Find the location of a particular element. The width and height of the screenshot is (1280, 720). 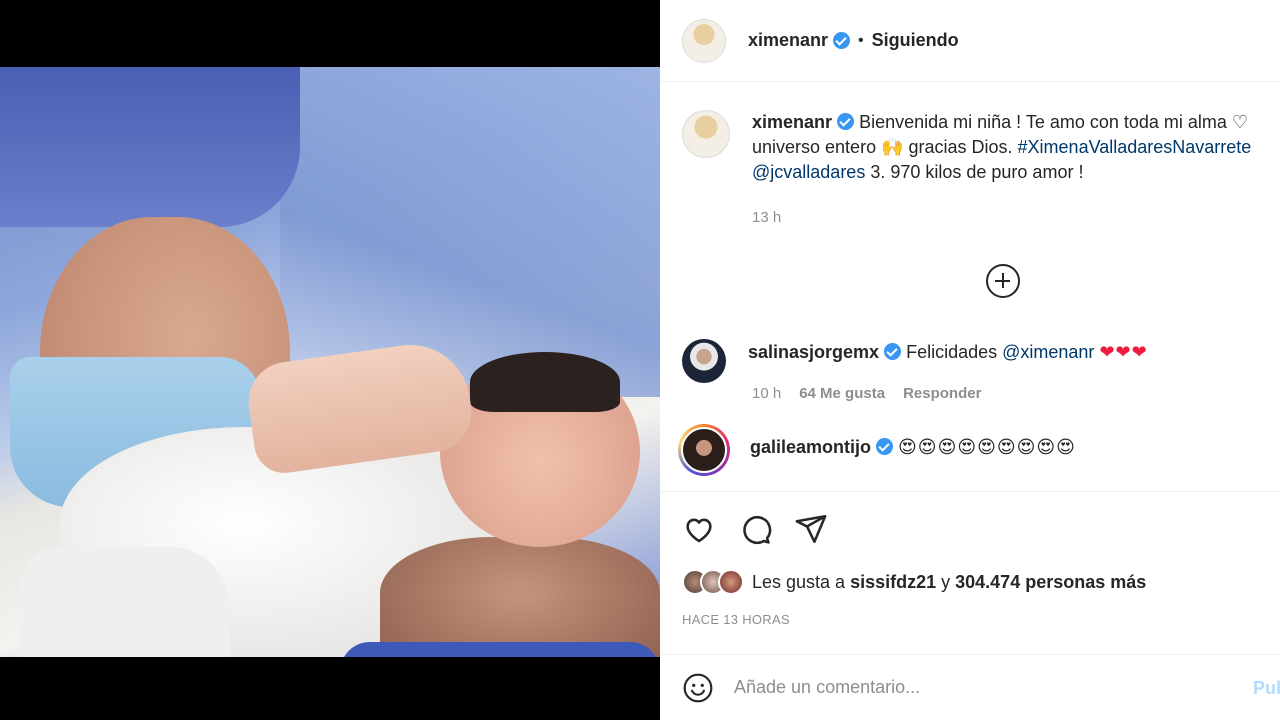

share-icon is located at coordinates (811, 529).